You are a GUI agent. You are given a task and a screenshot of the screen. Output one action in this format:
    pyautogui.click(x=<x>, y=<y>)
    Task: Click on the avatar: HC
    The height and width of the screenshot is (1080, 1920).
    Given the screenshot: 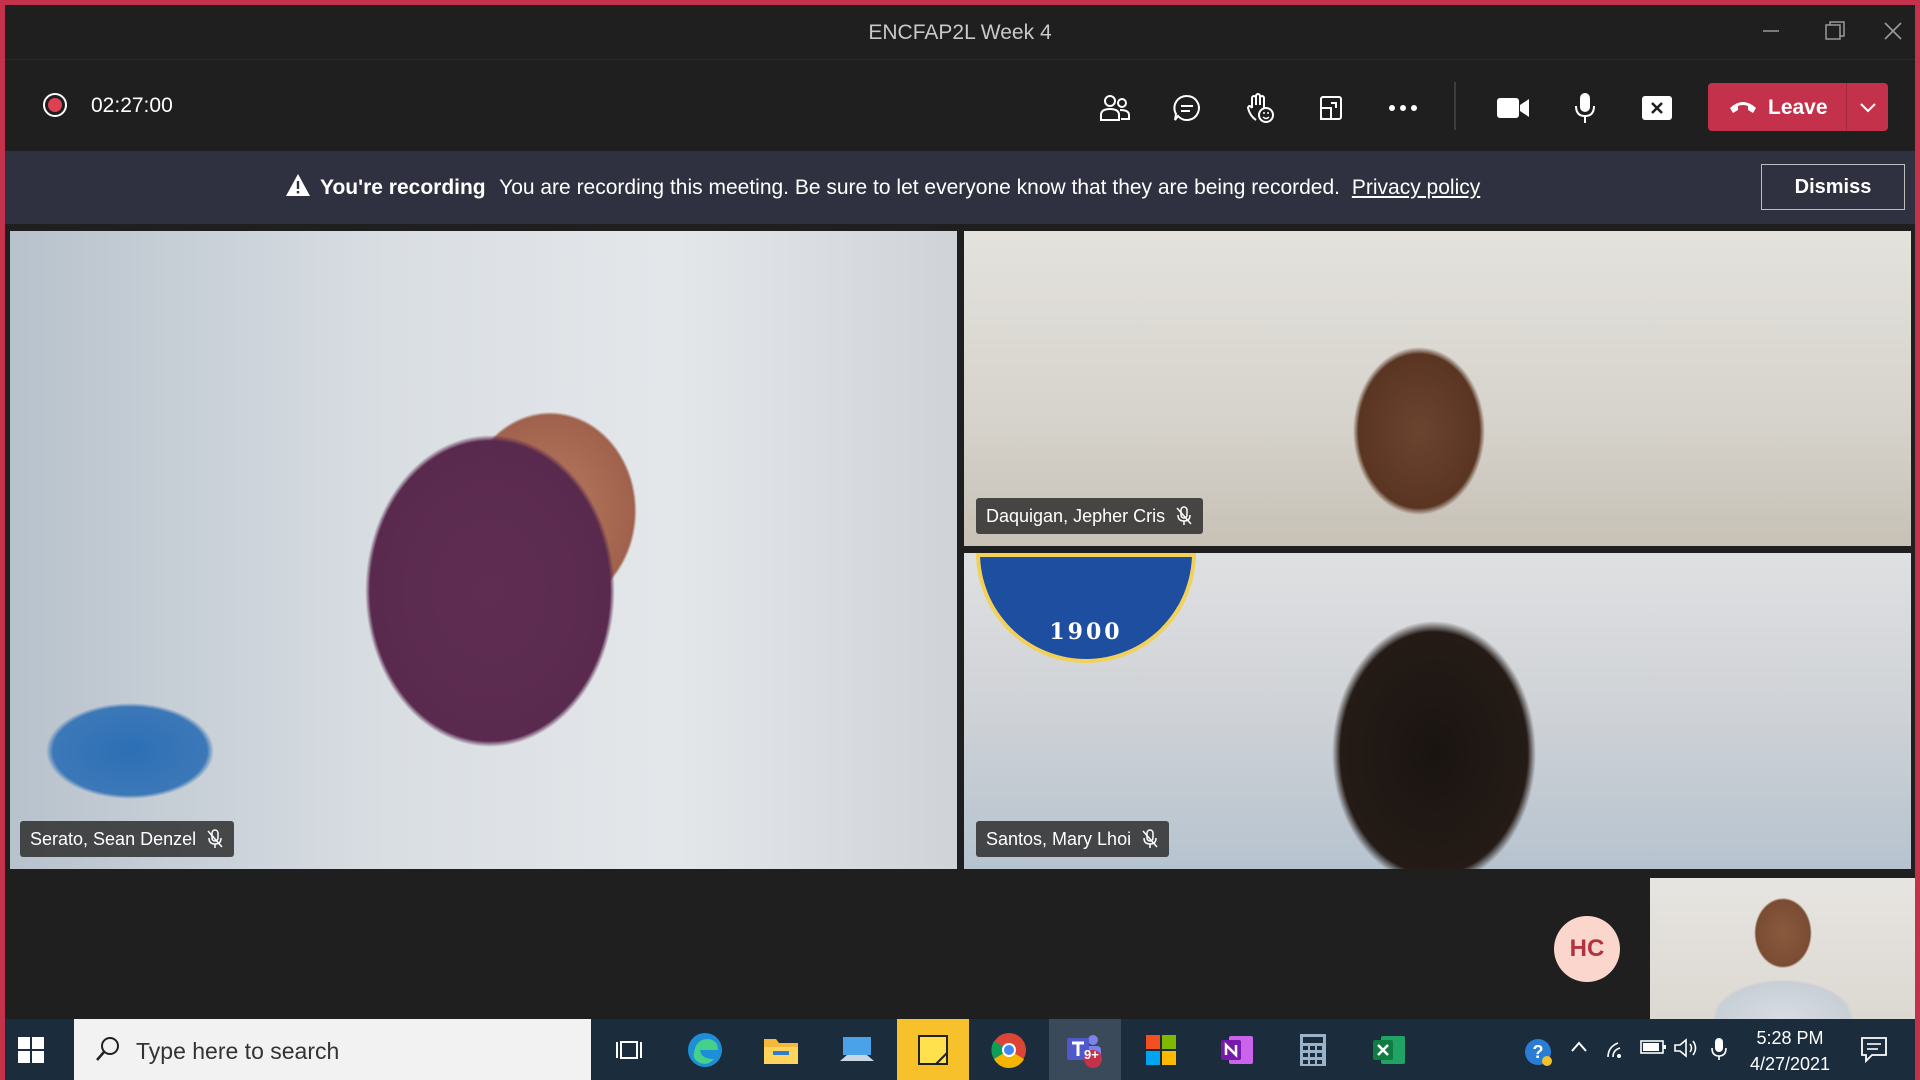 What is the action you would take?
    pyautogui.click(x=1587, y=949)
    